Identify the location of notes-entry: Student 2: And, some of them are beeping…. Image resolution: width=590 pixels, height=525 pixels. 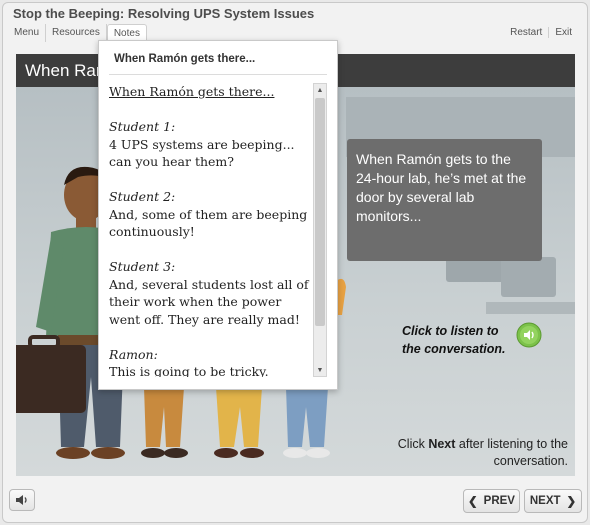
(211, 214).